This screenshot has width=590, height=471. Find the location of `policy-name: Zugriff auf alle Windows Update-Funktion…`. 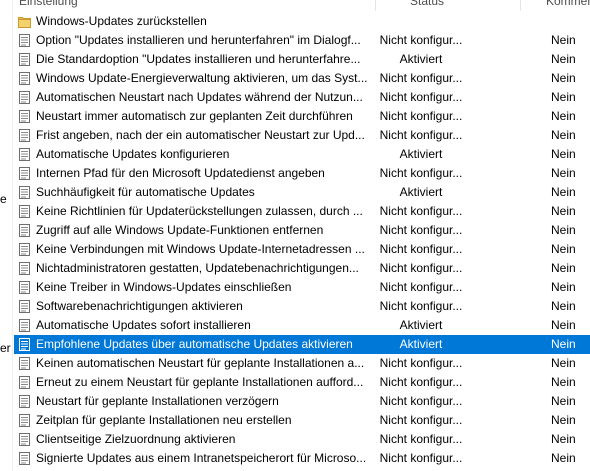

policy-name: Zugriff auf alle Windows Update-Funktion… is located at coordinates (180, 230).